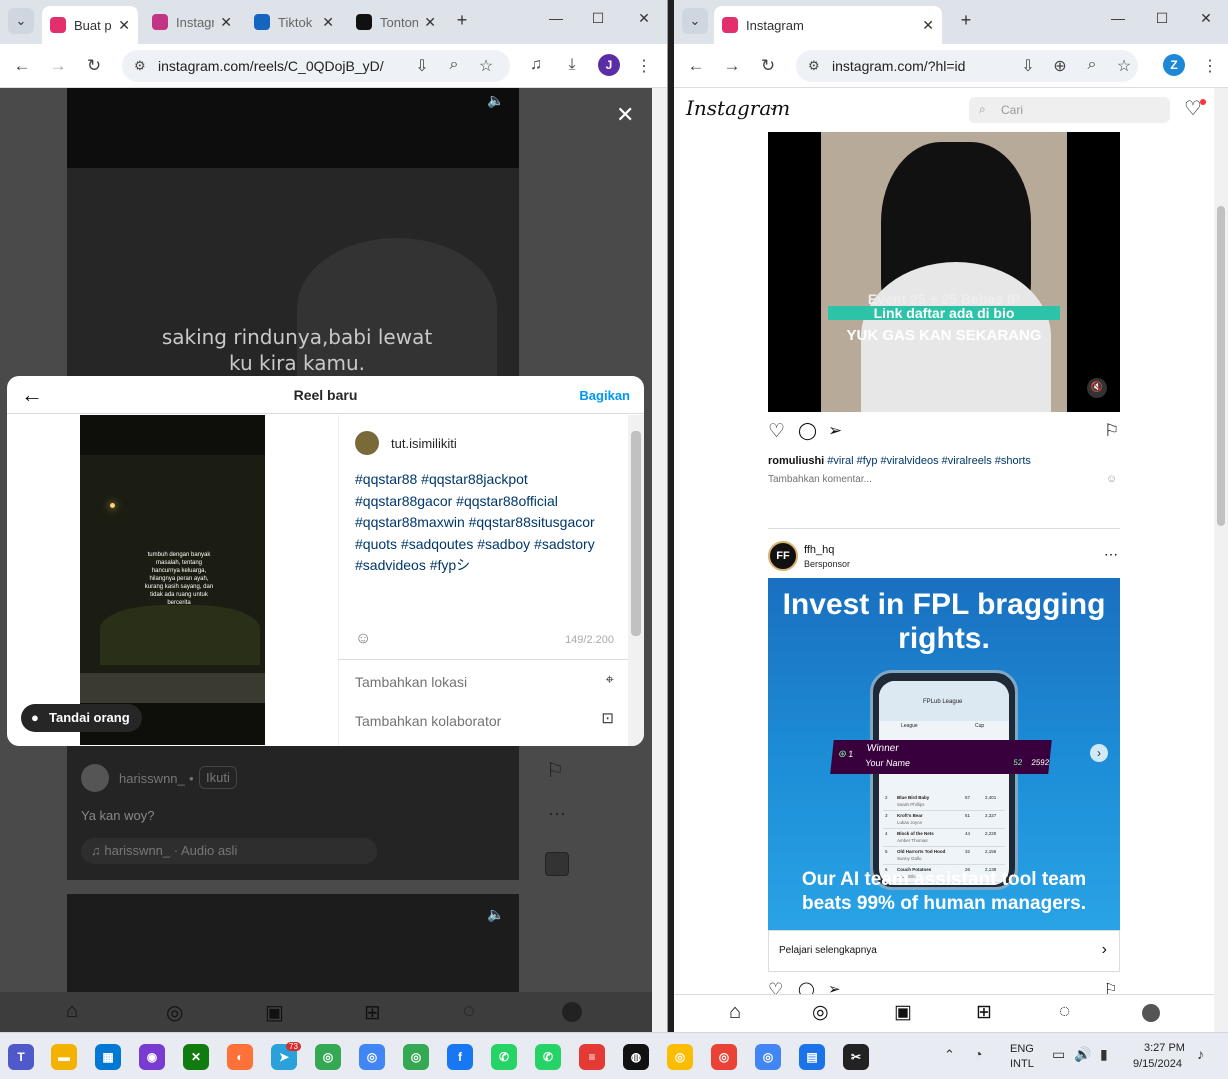 The height and width of the screenshot is (1079, 1228). What do you see at coordinates (229, 851) in the screenshot?
I see `audio-link: ♫ harisswnn_ · Audio asli` at bounding box center [229, 851].